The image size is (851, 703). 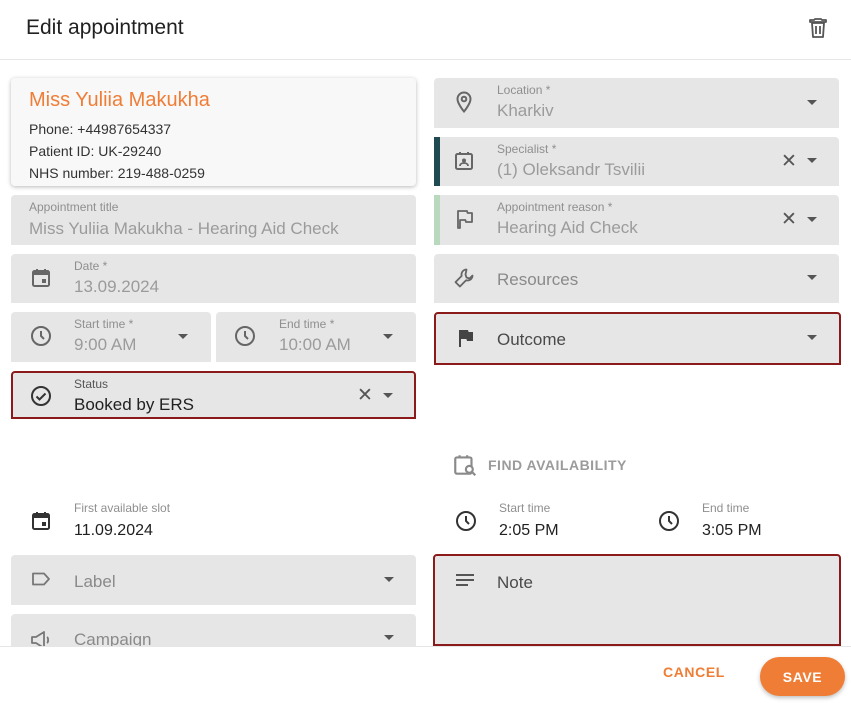 I want to click on specialist-value: (1) Oleksandr Tsvilii, so click(x=571, y=169).